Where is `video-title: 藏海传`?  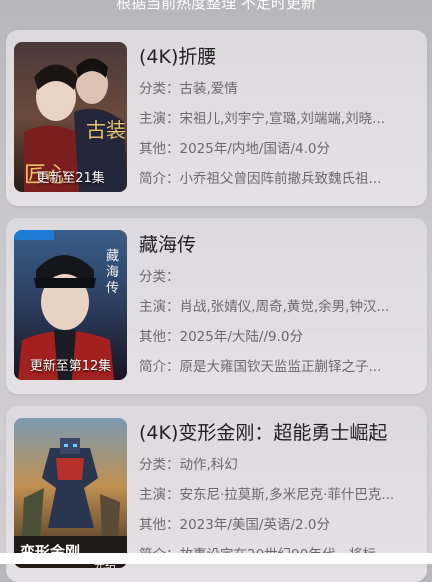
video-title: 藏海传 is located at coordinates (279, 245).